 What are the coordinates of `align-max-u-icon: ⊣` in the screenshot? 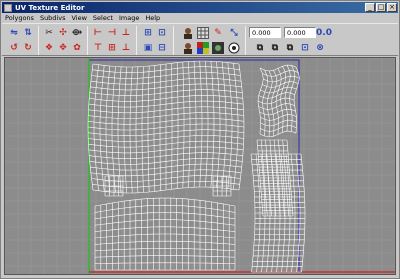 It's located at (112, 33).